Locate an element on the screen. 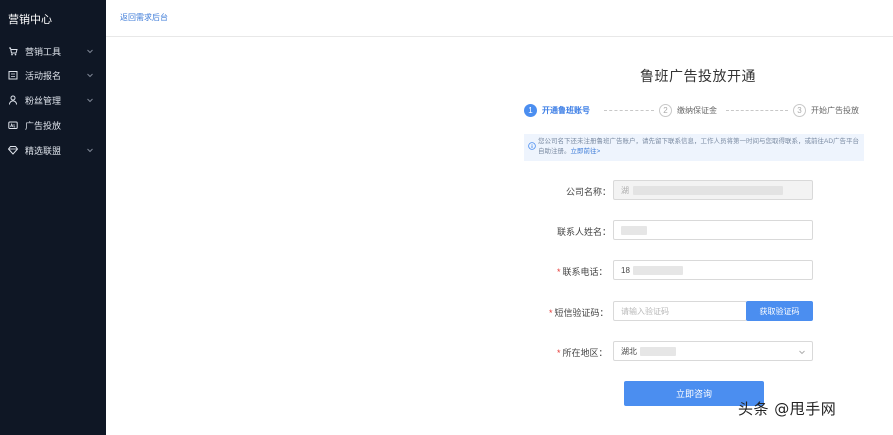  sidebar: 营销中心 营销工具 活动报名 粉丝管理 广告投放 精选联盟 is located at coordinates (53, 217).